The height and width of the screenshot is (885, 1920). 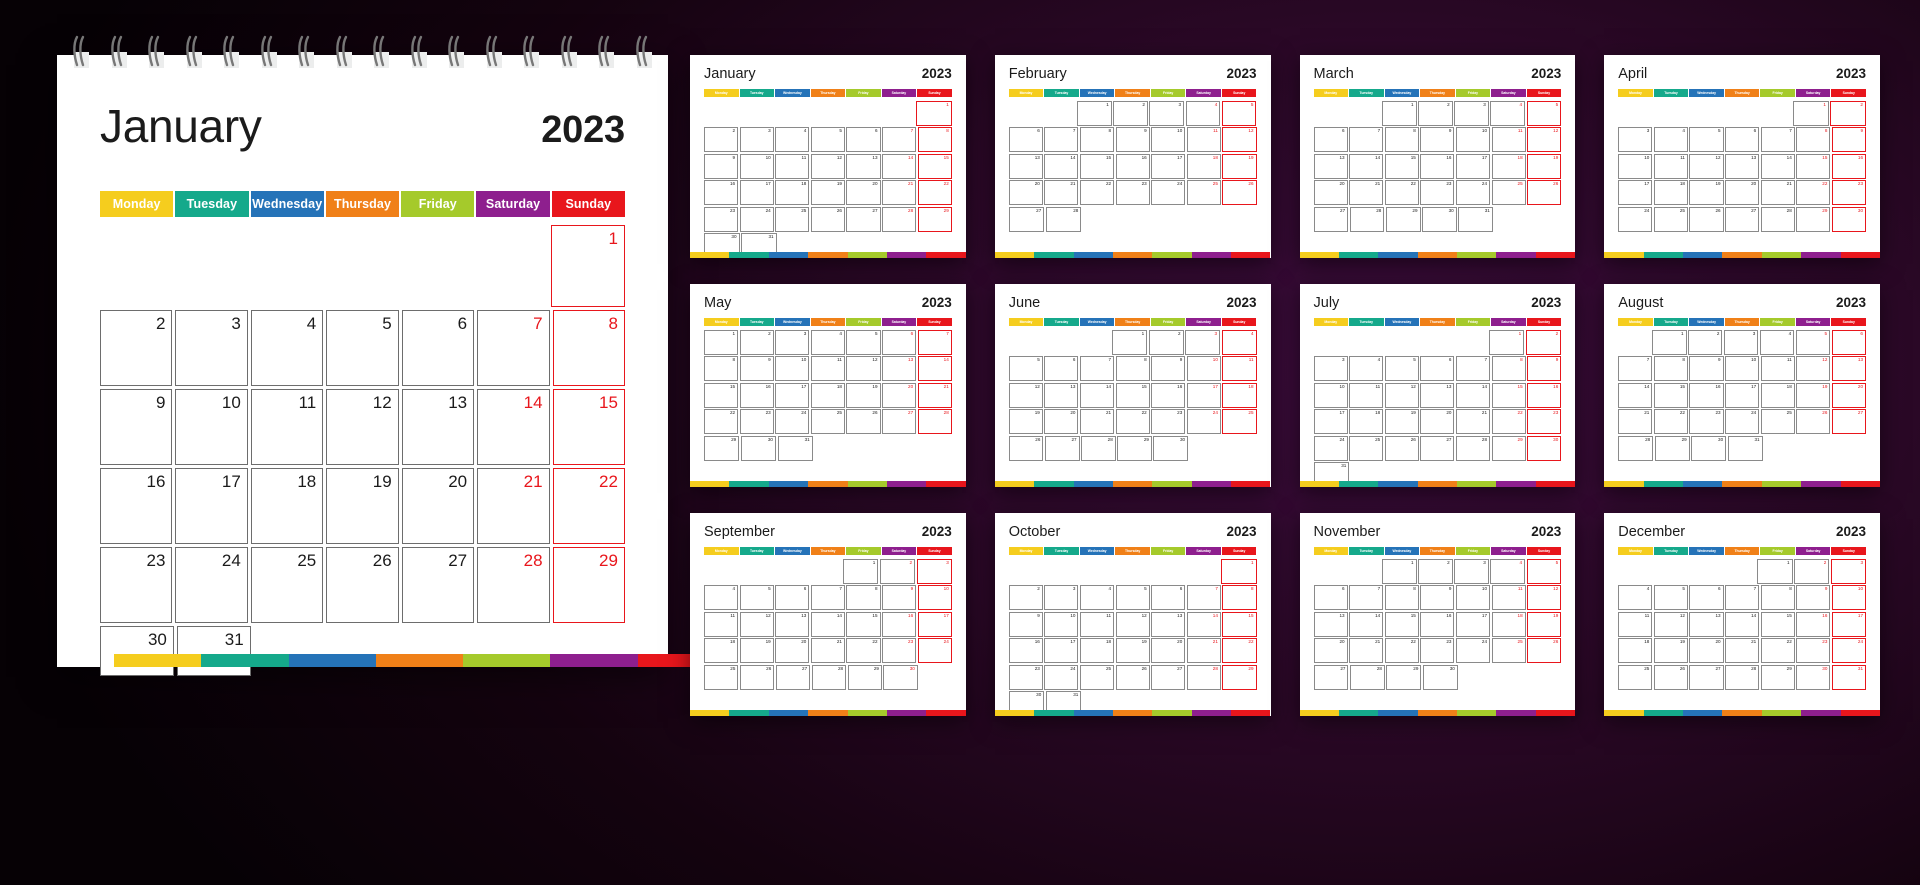 I want to click on day-cell: 7, so click(x=1366, y=139).